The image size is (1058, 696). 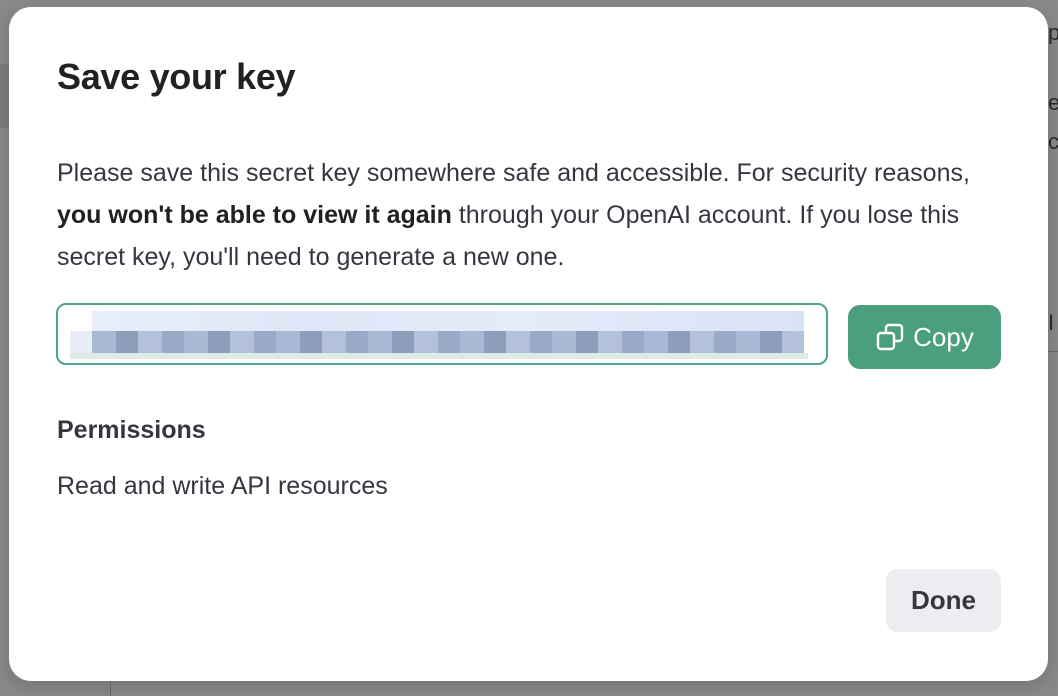 I want to click on redacted-key-value, so click(x=440, y=335).